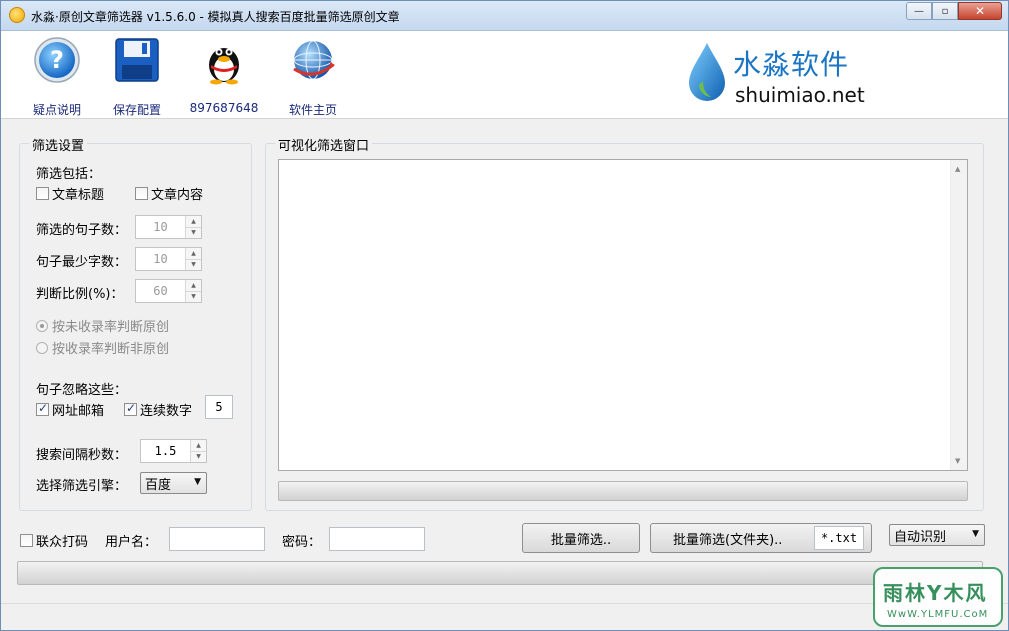 This screenshot has height=631, width=1009. Describe the element at coordinates (839, 538) in the screenshot. I see `file-extension-input: *.txt` at that location.